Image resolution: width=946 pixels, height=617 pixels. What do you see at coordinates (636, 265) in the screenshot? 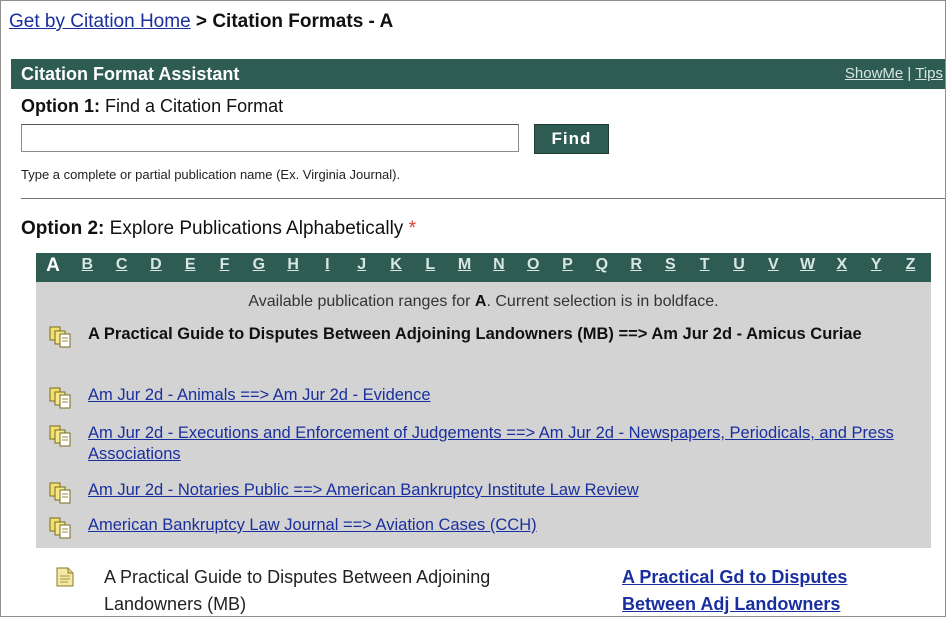
I see `alphabet-letter-r: R` at bounding box center [636, 265].